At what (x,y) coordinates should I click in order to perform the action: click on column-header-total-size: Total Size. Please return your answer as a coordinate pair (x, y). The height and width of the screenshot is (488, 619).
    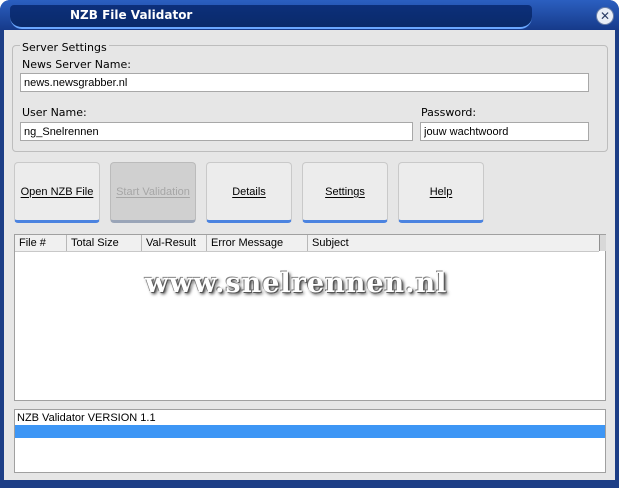
    Looking at the image, I should click on (104, 243).